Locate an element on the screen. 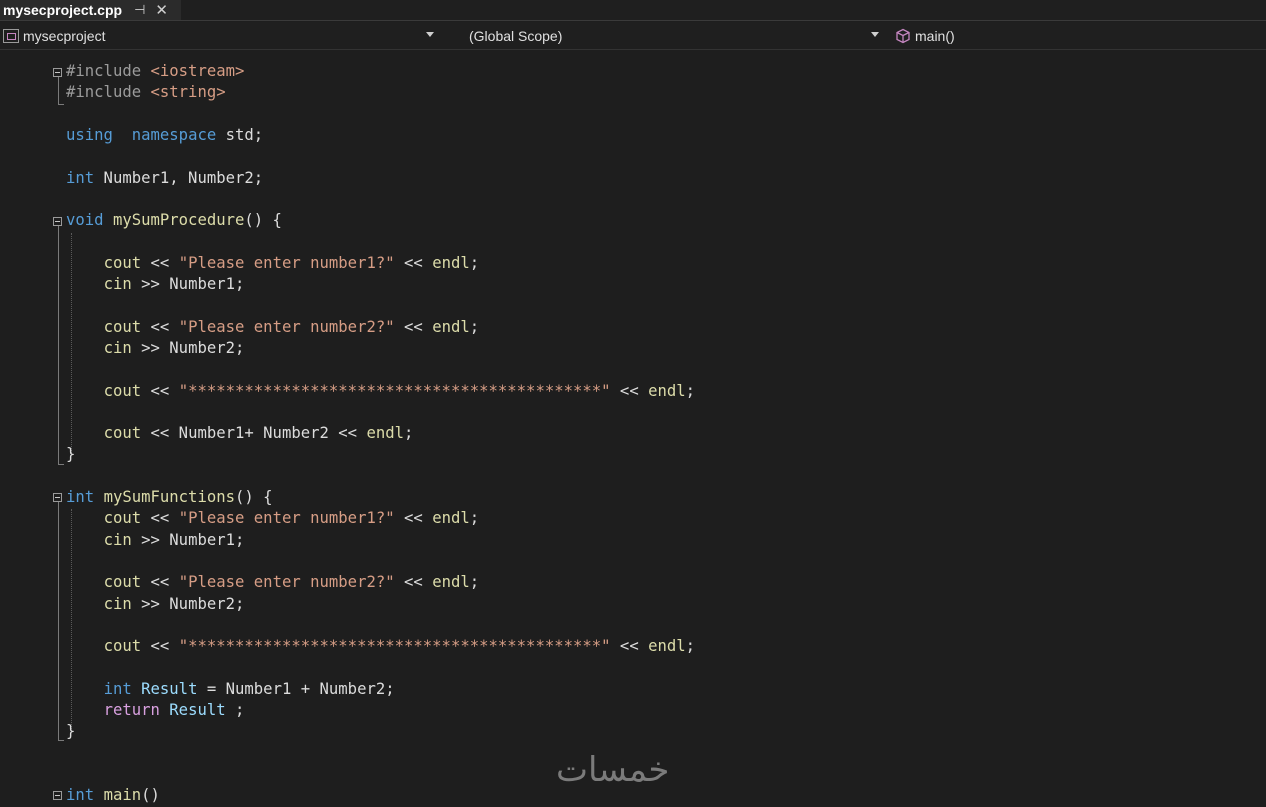  tab-title: mysecproject.cpp is located at coordinates (62, 10).